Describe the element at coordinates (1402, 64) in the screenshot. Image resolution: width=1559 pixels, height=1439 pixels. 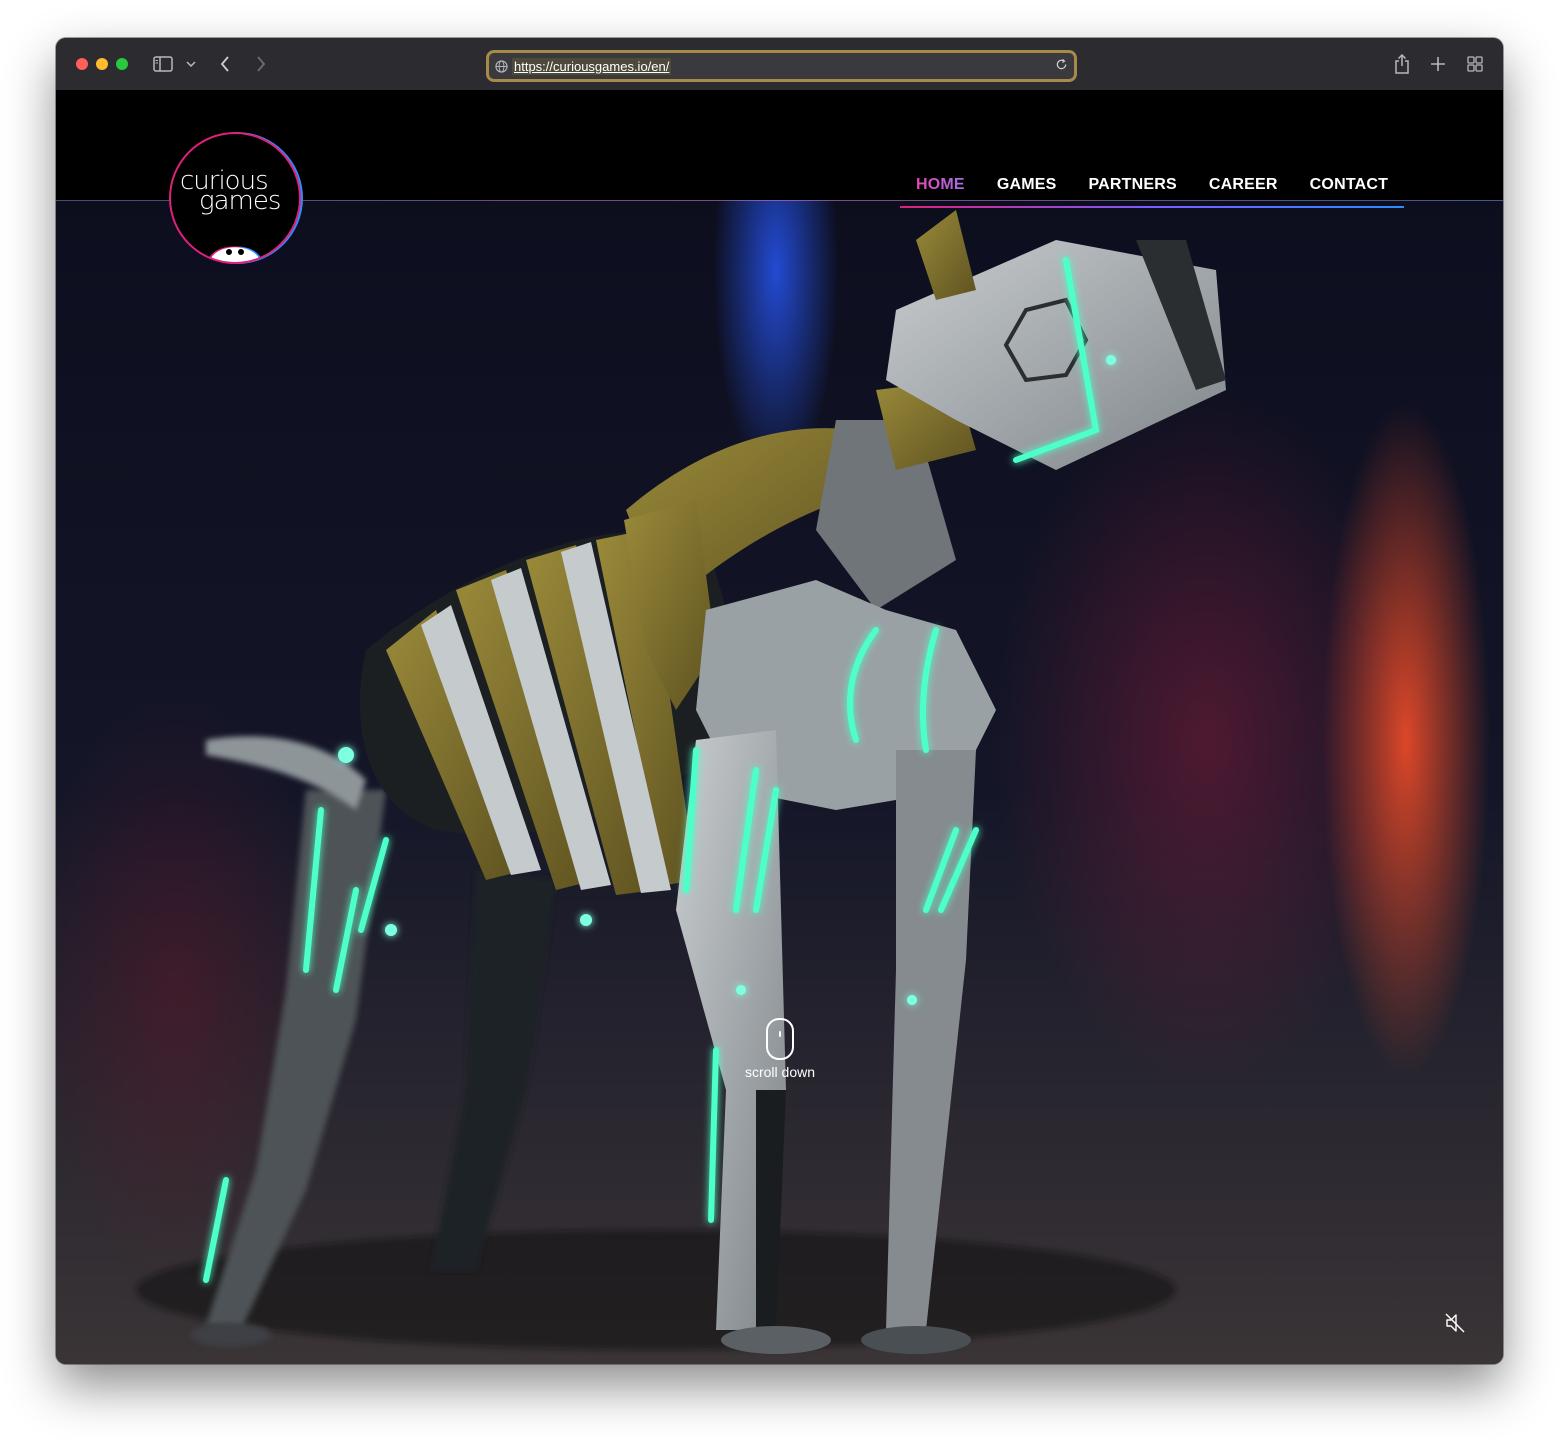
I see `share-icon` at that location.